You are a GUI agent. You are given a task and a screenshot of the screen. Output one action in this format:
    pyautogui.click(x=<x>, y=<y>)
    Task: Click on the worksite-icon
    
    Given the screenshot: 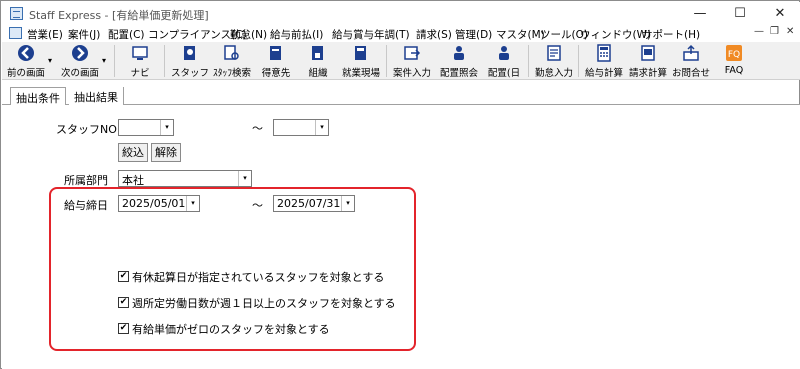 What is the action you would take?
    pyautogui.click(x=360, y=53)
    